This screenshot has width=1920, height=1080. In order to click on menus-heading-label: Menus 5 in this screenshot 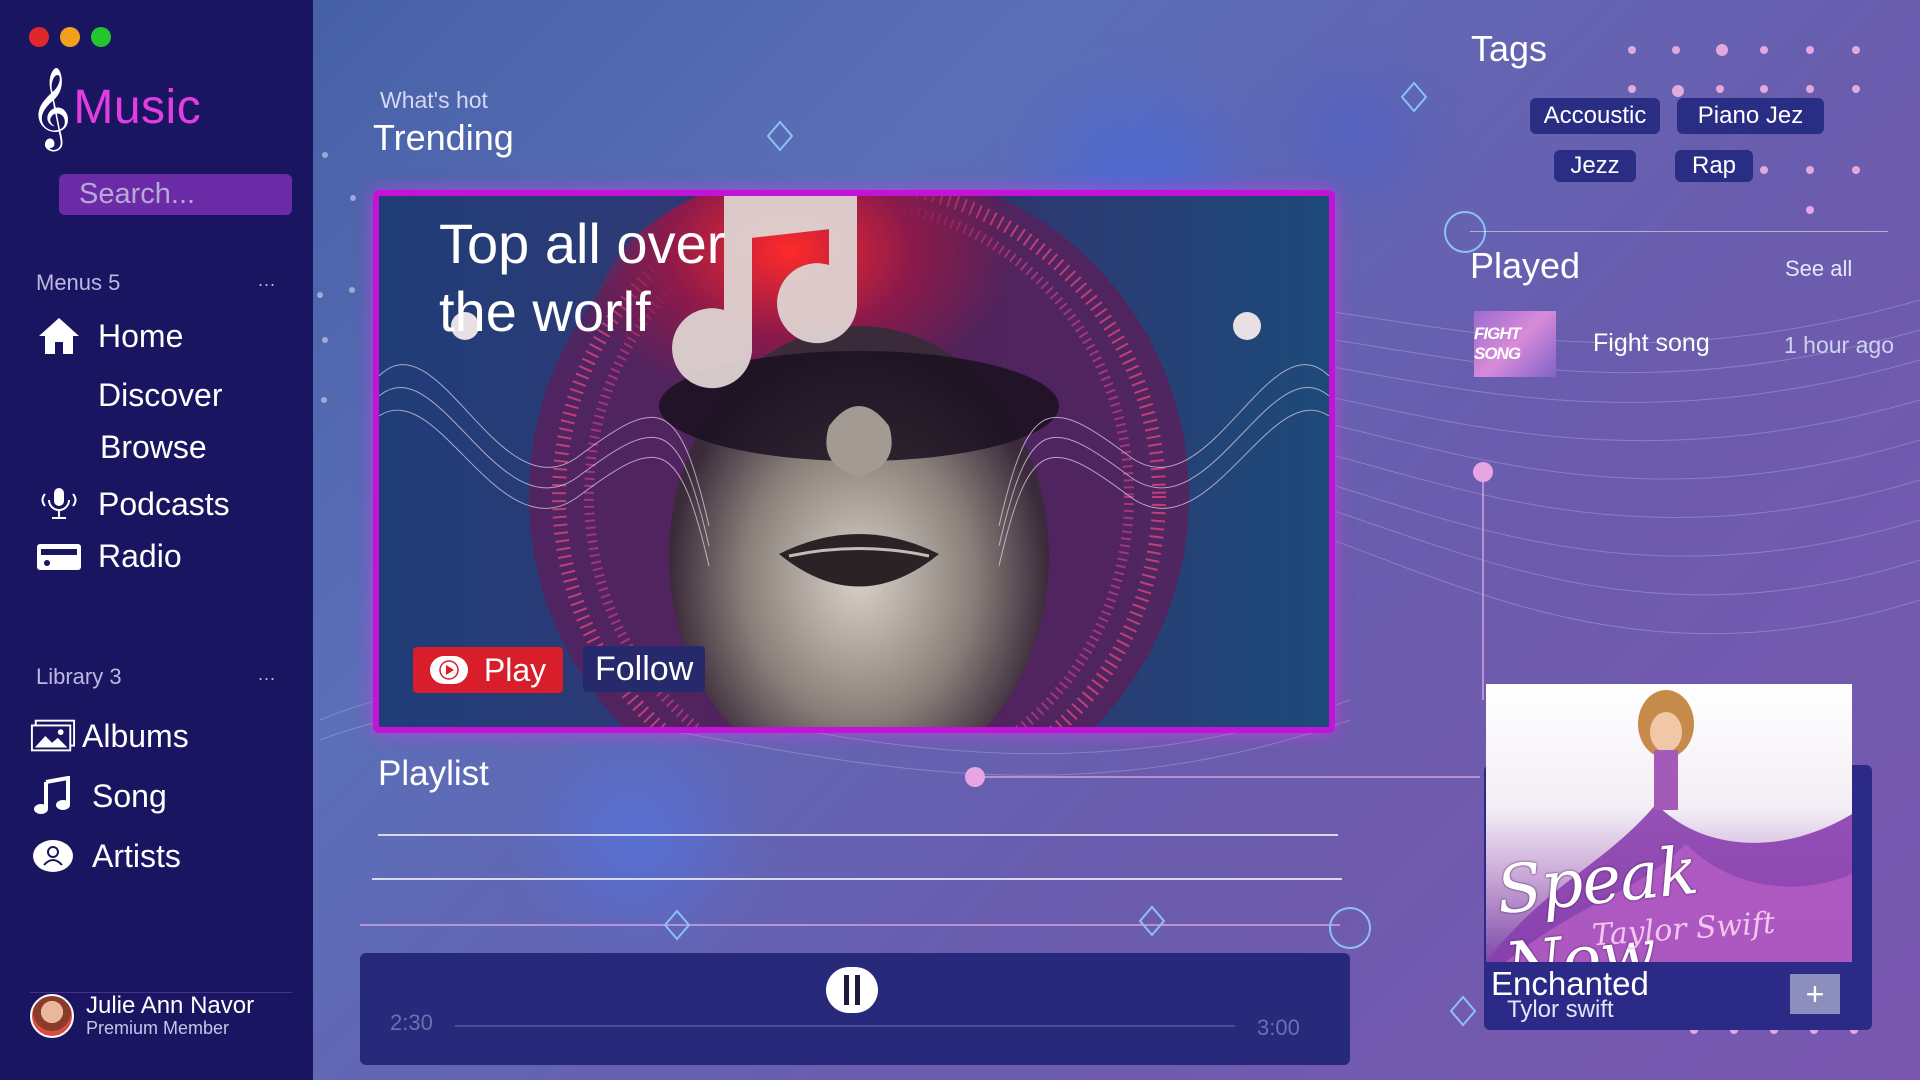, I will do `click(78, 282)`.